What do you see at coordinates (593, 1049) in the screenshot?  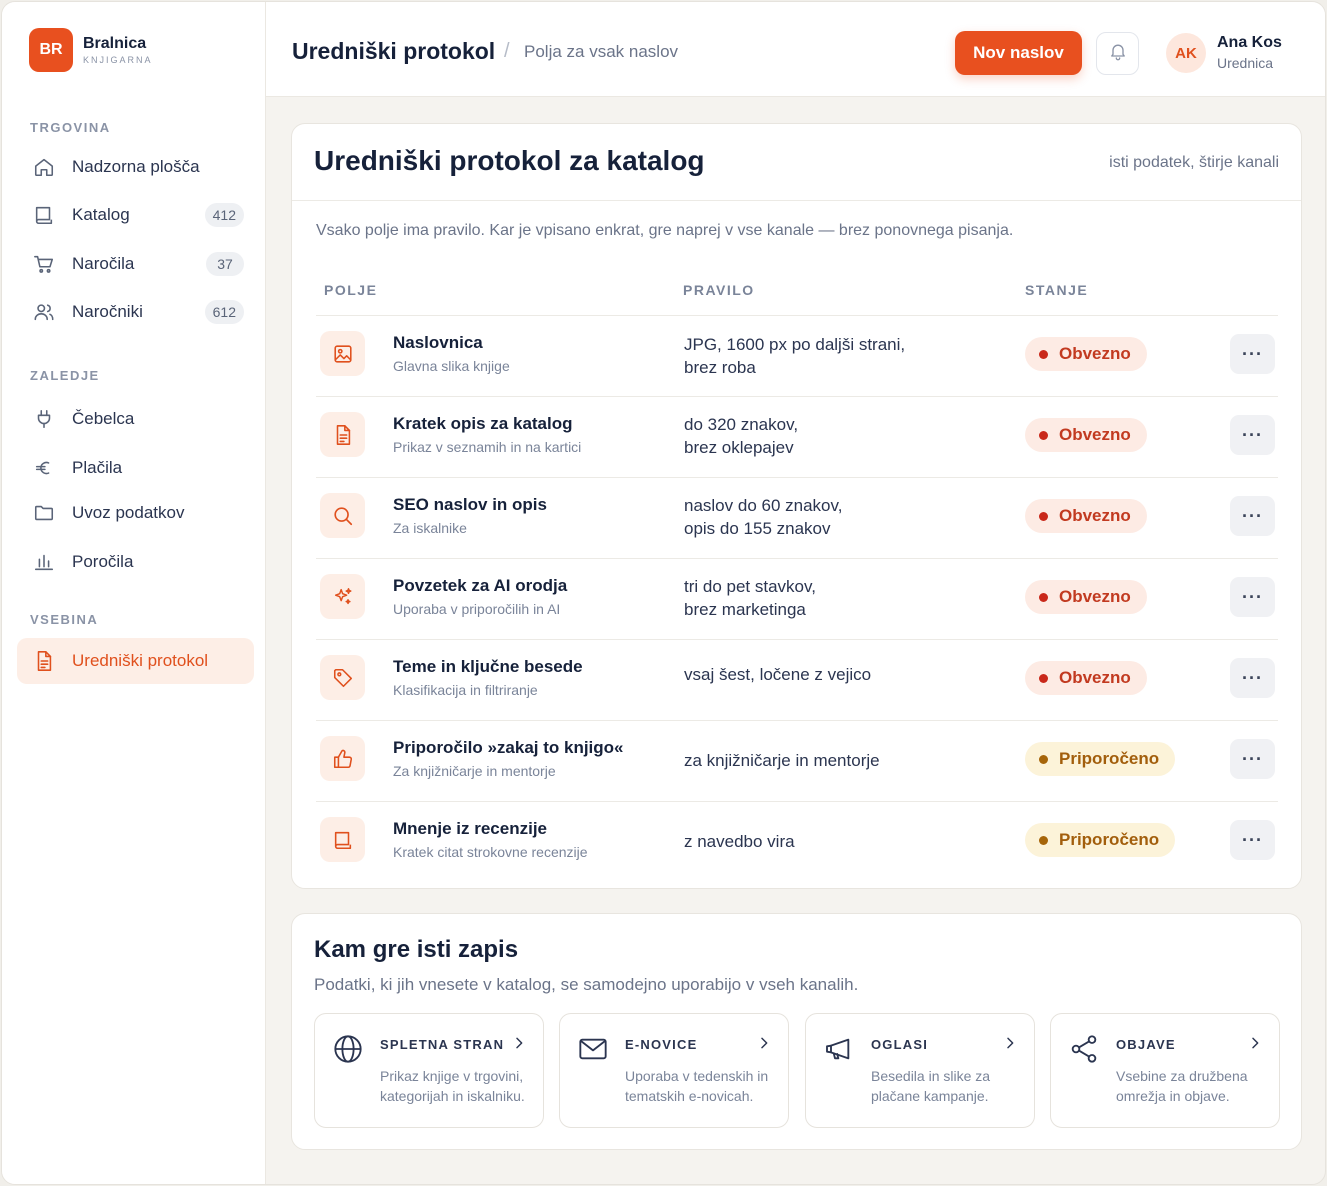 I see `mail-icon` at bounding box center [593, 1049].